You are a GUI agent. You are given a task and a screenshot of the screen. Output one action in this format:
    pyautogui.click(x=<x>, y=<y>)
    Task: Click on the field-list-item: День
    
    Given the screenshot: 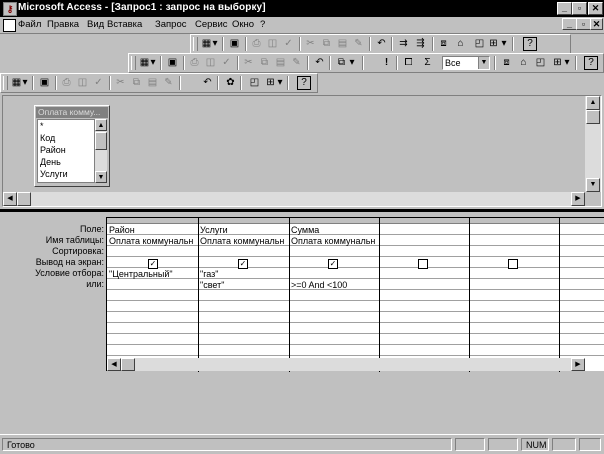 What is the action you would take?
    pyautogui.click(x=50, y=162)
    